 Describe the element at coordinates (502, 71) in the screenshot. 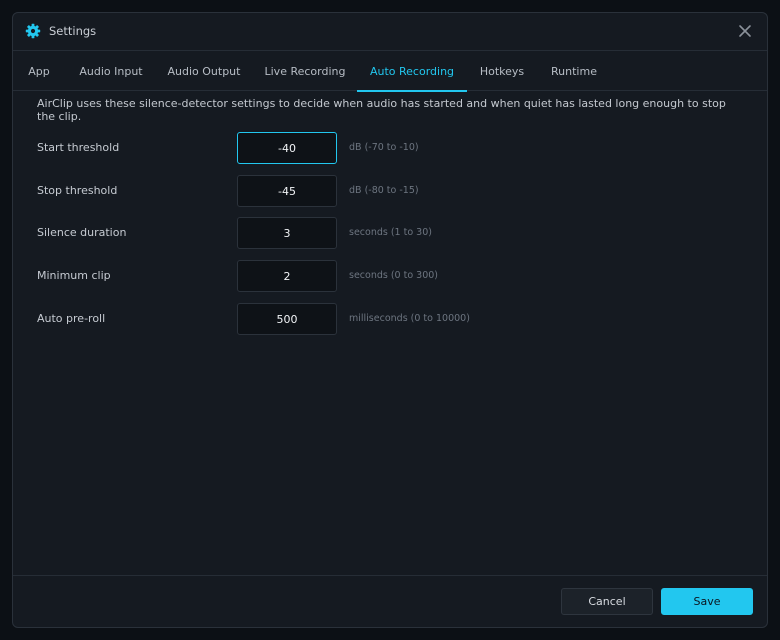

I see `tab-hotkeys: Hotkeys` at that location.